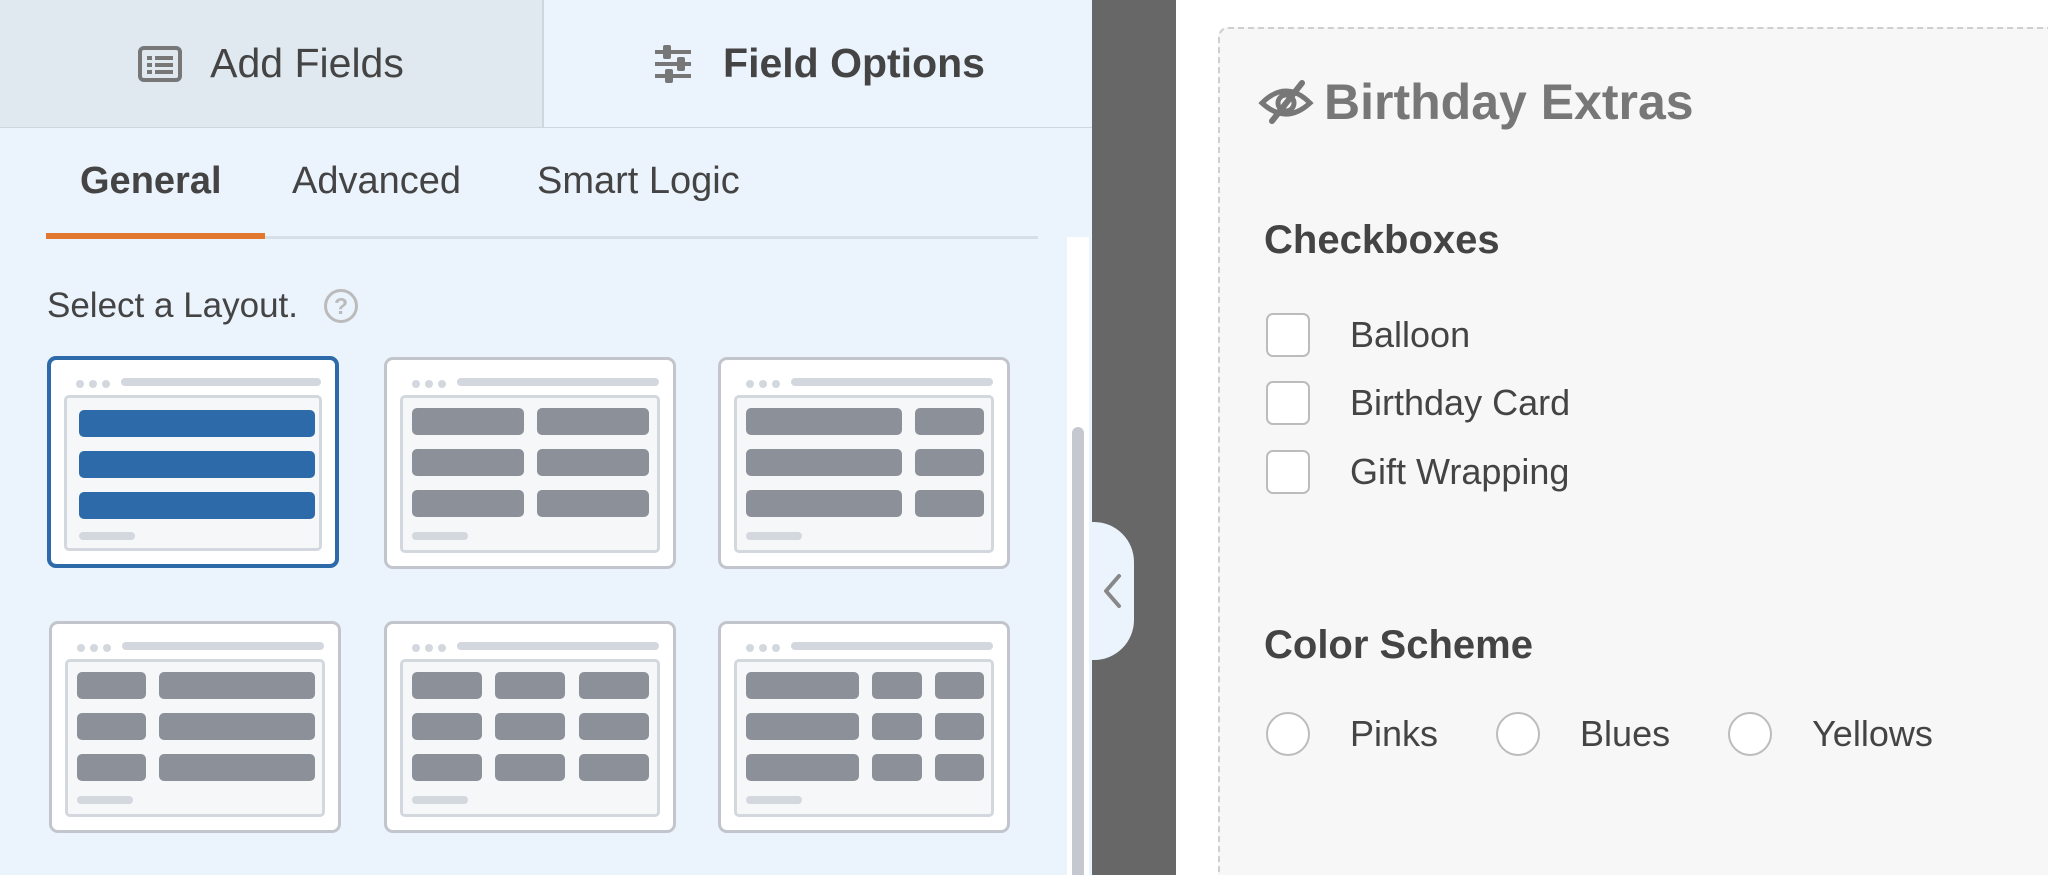 Image resolution: width=2048 pixels, height=875 pixels. I want to click on panel-divider, so click(1134, 437).